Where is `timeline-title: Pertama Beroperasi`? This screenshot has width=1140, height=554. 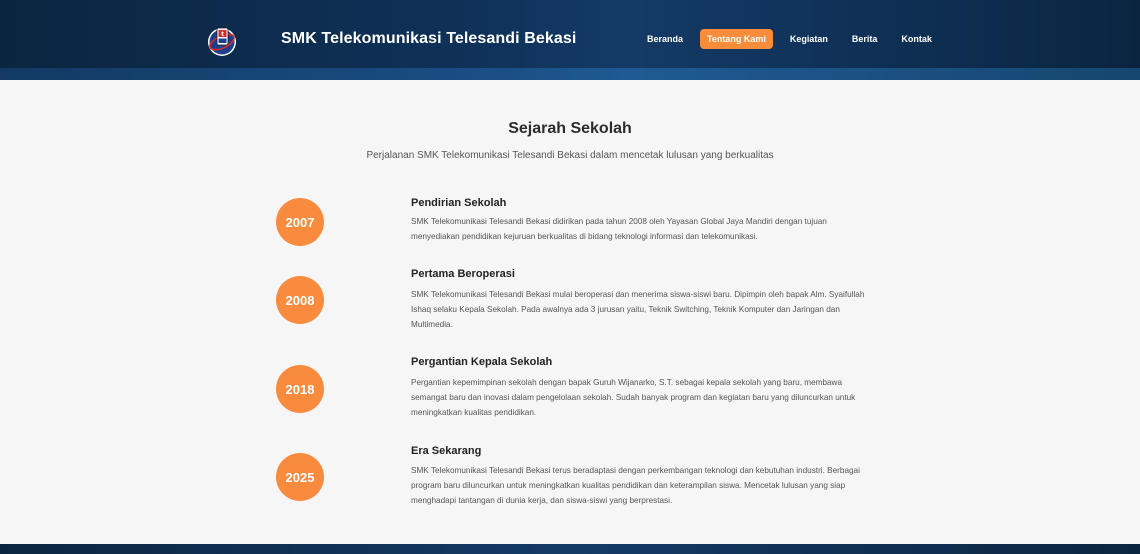 timeline-title: Pertama Beroperasi is located at coordinates (463, 274).